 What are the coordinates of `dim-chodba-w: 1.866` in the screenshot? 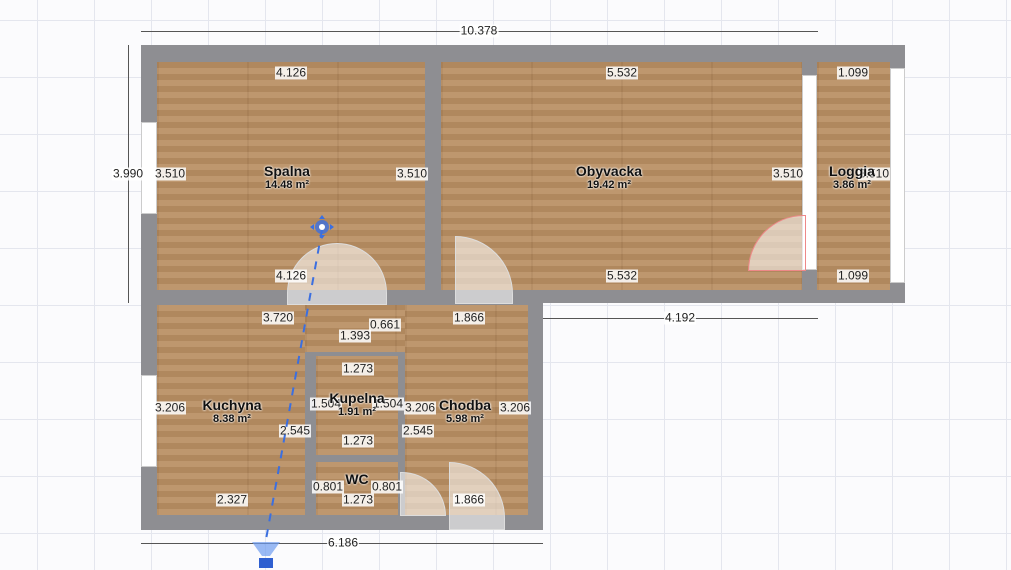 It's located at (469, 317).